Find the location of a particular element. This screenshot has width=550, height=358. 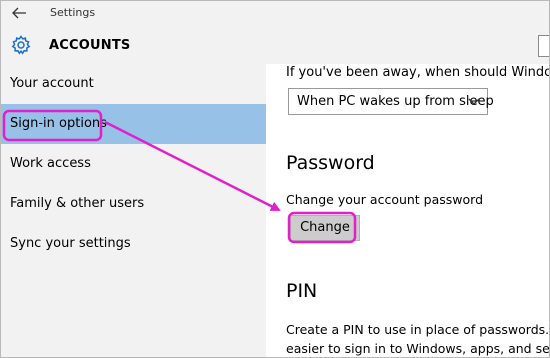

sidebar-item-label: Sign-in options is located at coordinates (58, 123).